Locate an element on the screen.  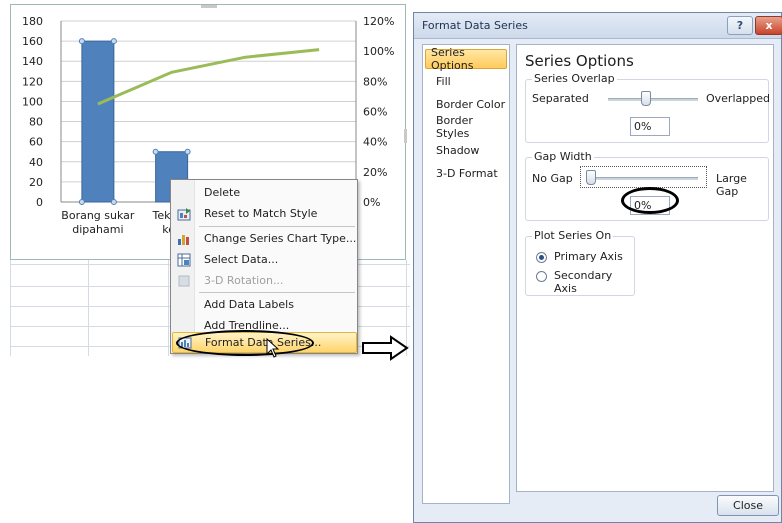
y2-tick-label: 100% is located at coordinates (378, 51).